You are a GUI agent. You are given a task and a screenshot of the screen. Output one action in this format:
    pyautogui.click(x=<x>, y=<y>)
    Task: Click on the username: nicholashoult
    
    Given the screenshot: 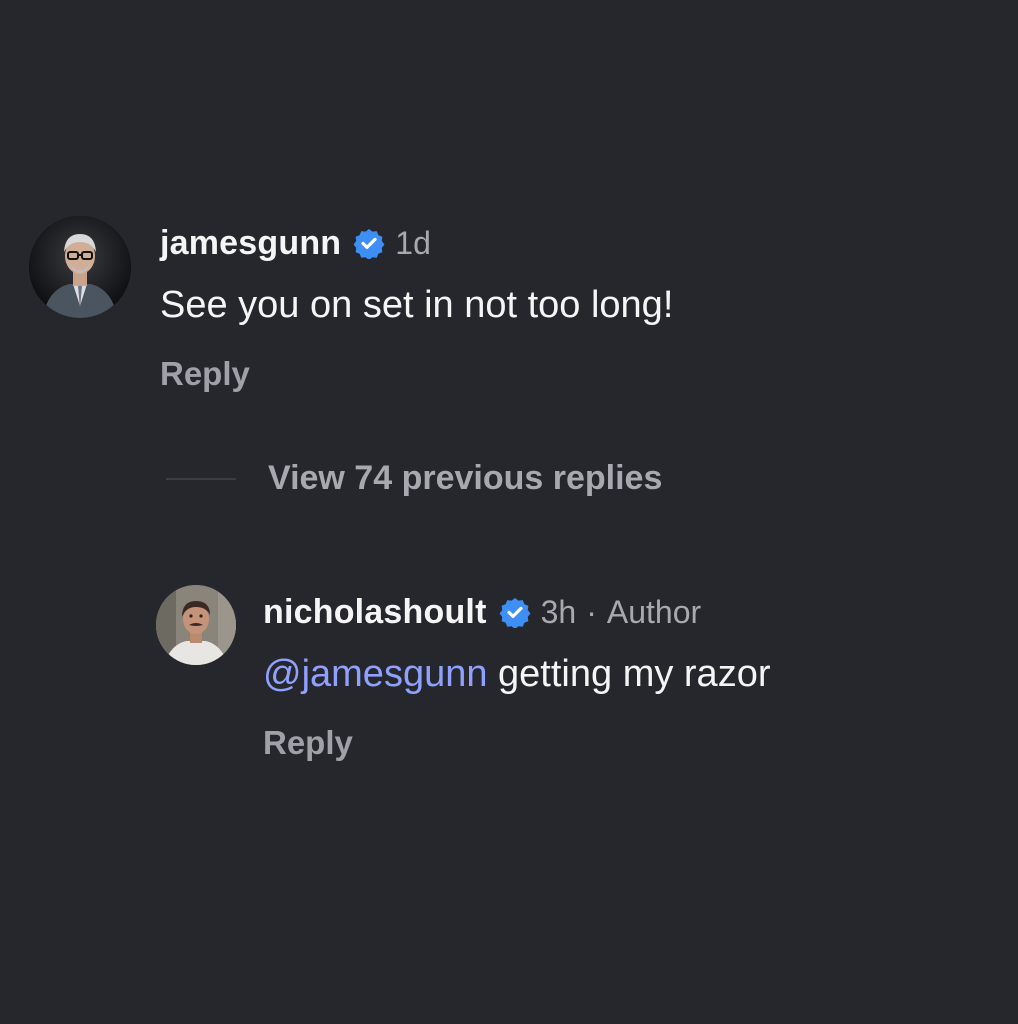 What is the action you would take?
    pyautogui.click(x=375, y=612)
    